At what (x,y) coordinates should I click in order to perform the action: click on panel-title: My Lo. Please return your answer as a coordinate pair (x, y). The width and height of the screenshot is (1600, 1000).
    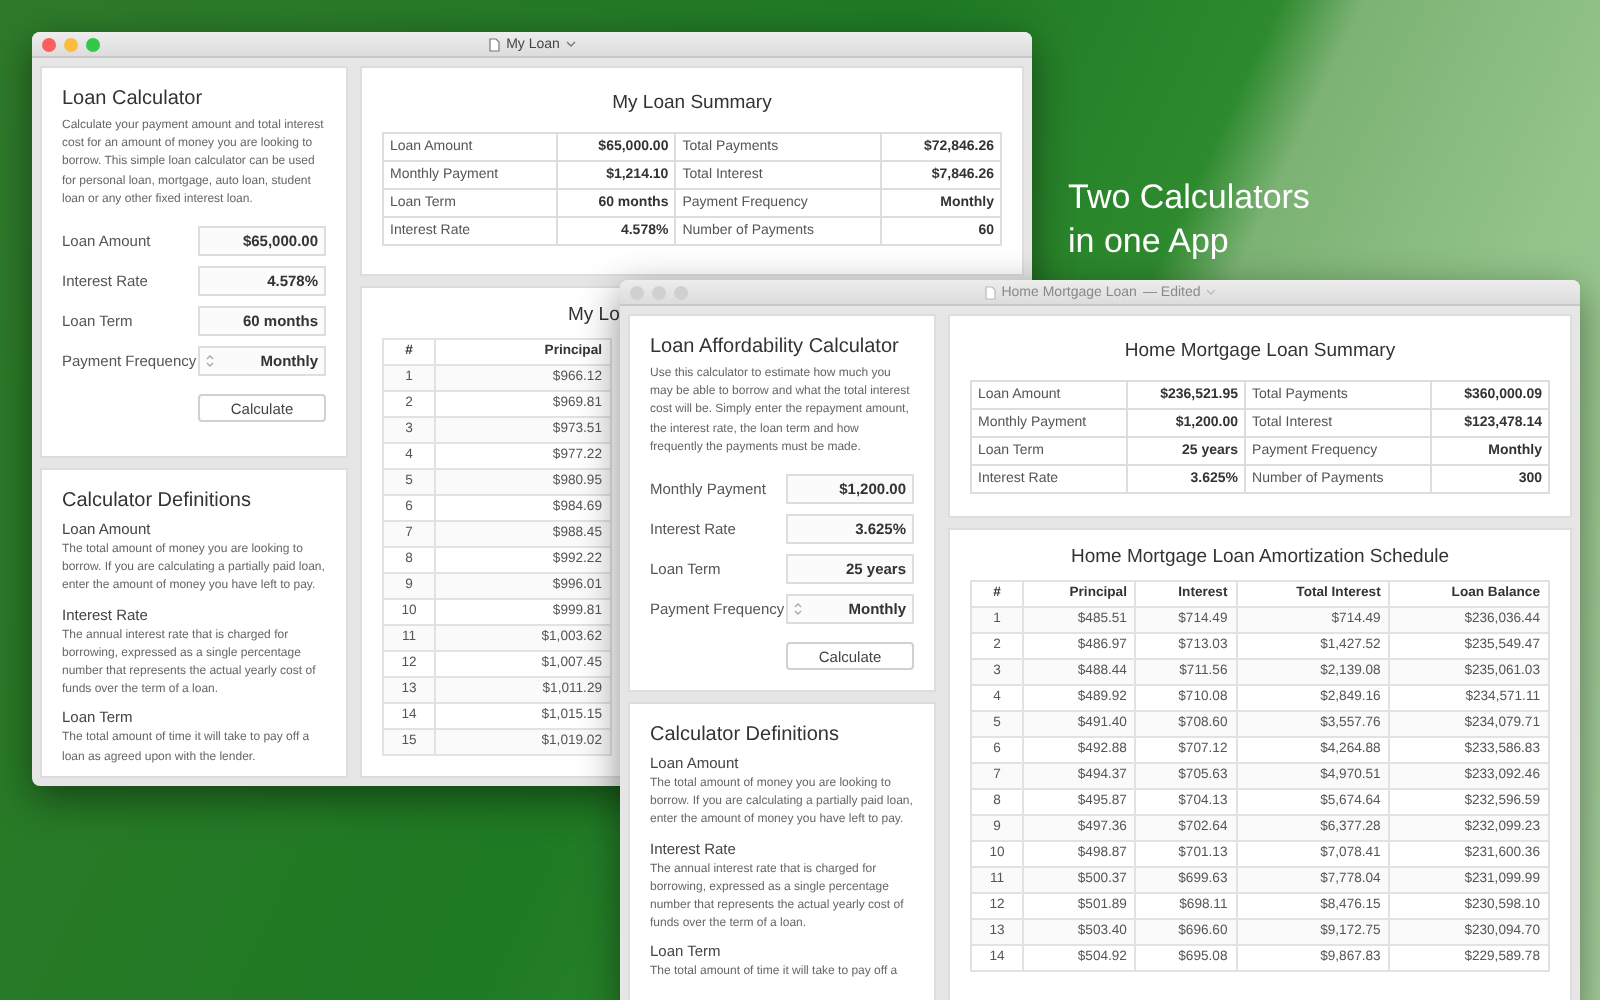
    Looking at the image, I should click on (594, 315).